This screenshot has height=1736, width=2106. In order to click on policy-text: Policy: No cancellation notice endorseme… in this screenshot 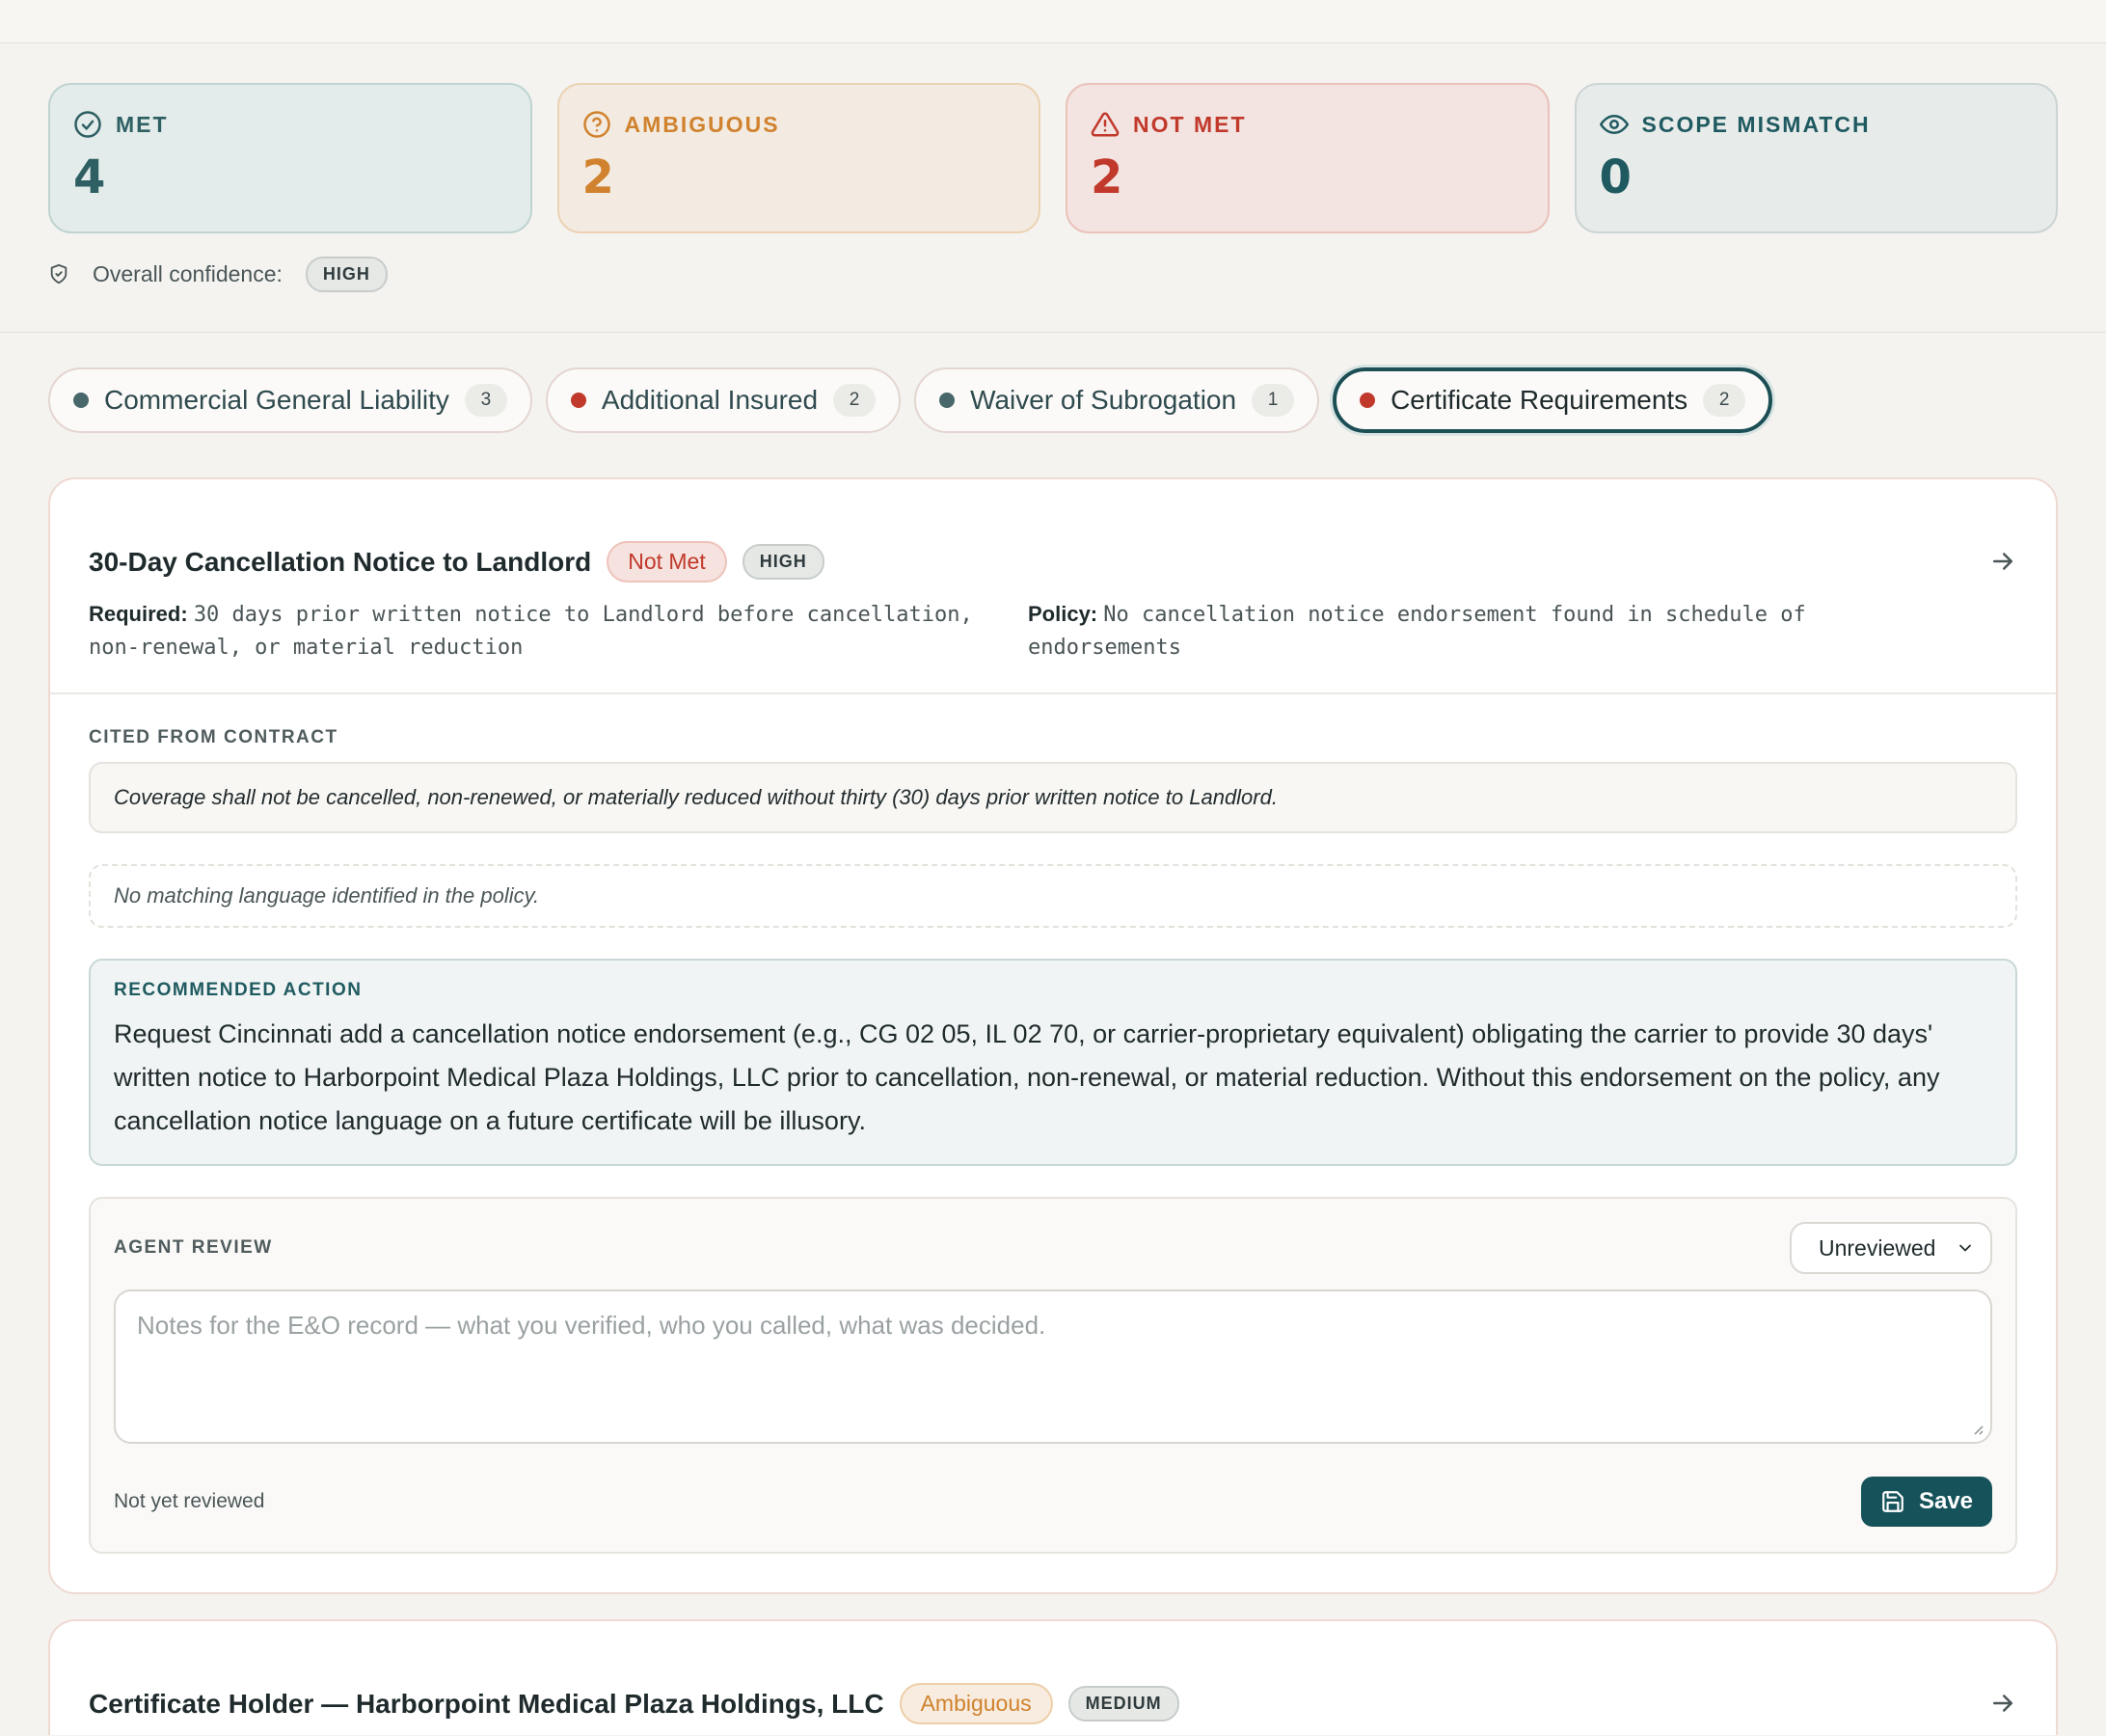, I will do `click(1497, 631)`.